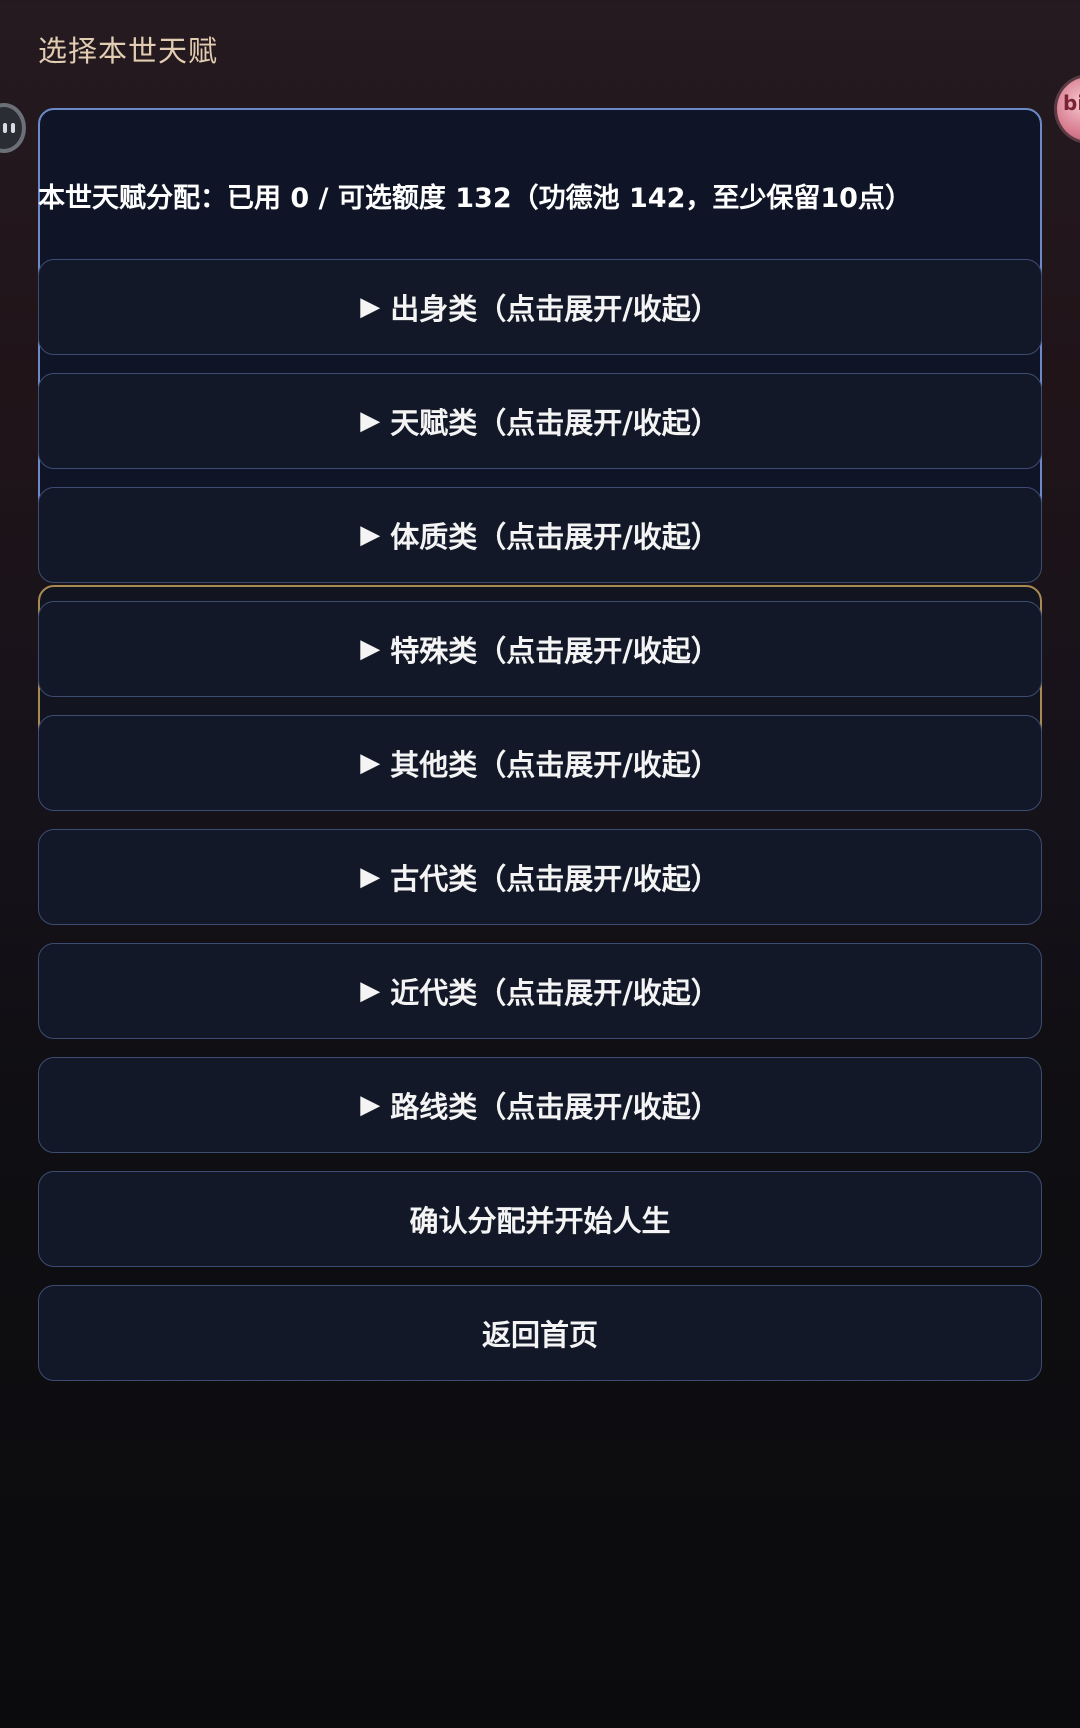 This screenshot has height=1728, width=1080. I want to click on pause-icon, so click(13, 128).